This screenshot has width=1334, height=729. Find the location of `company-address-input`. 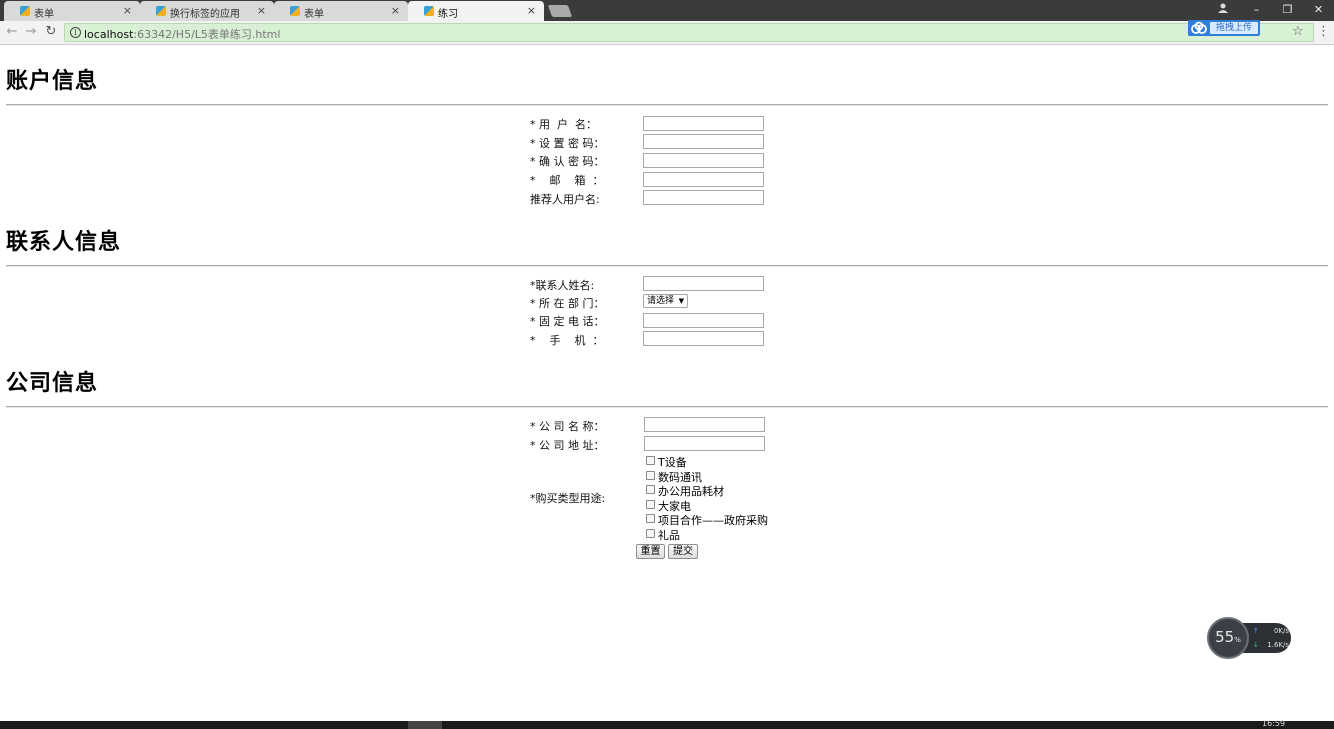

company-address-input is located at coordinates (704, 443).